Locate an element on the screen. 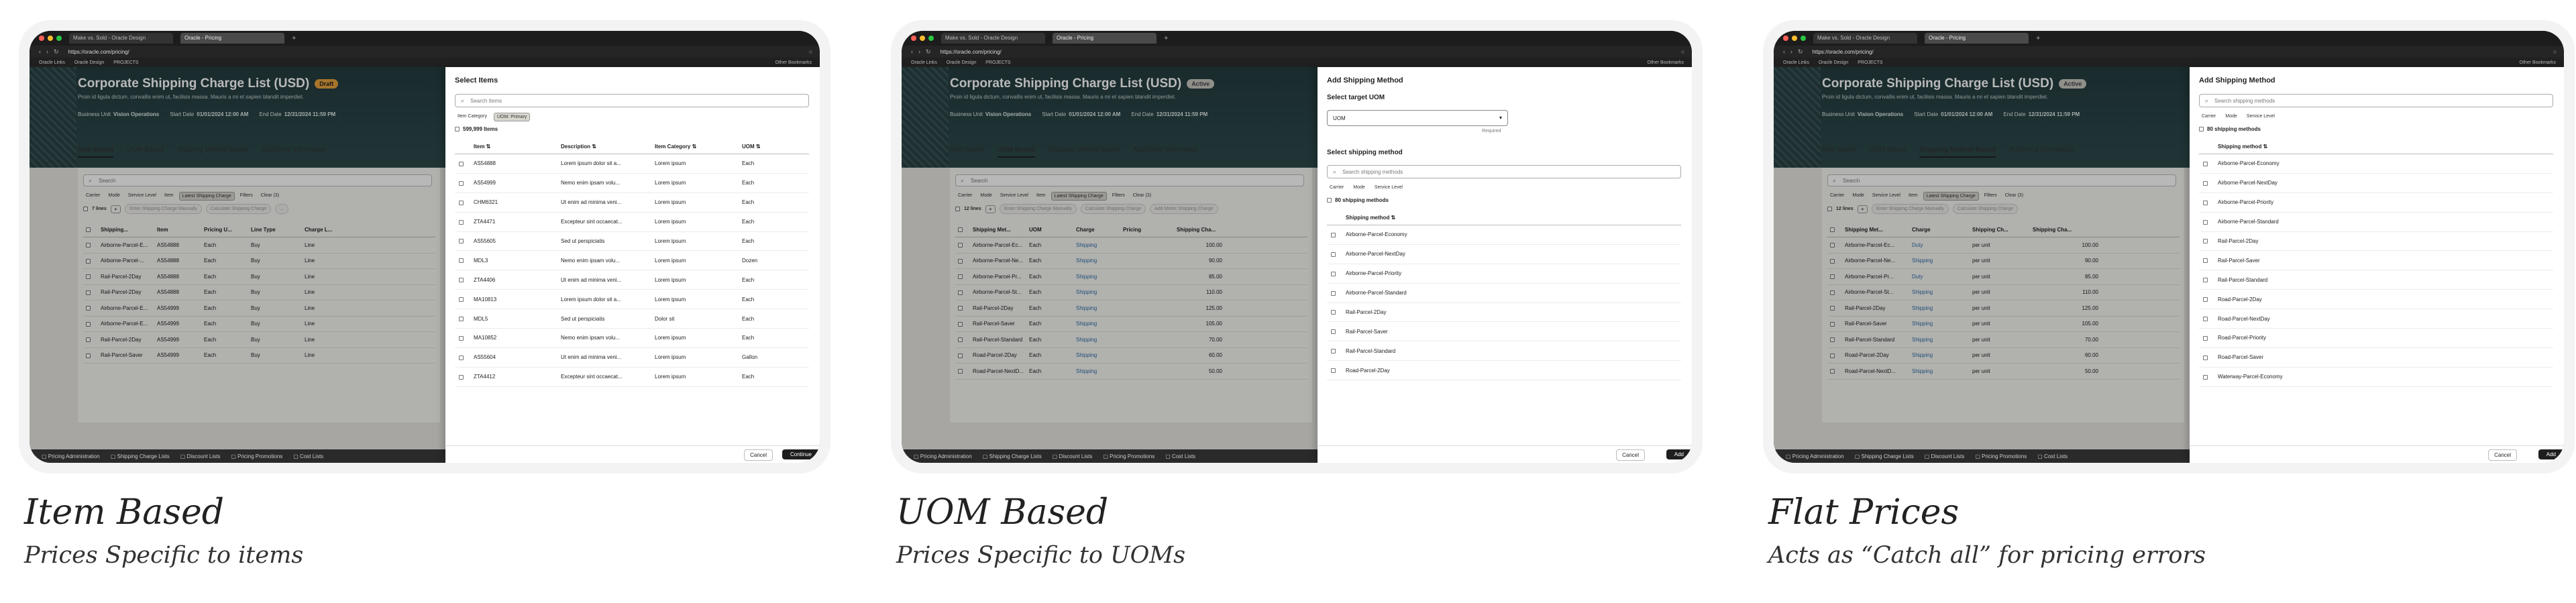 The image size is (2576, 603). url-field: https://oracle.com/pricing/ is located at coordinates (435, 52).